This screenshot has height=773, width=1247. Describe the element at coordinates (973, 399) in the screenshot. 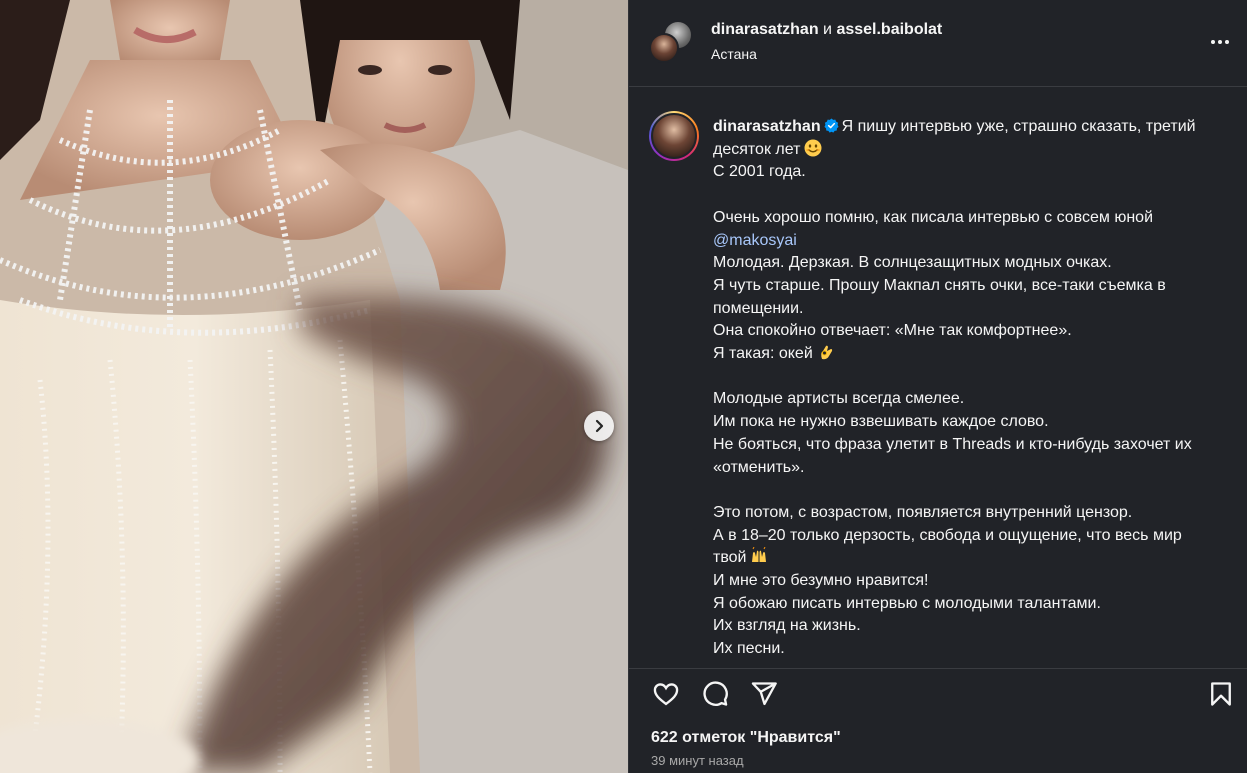

I see `caption-line: Молодые артисты всегда смелее.` at that location.